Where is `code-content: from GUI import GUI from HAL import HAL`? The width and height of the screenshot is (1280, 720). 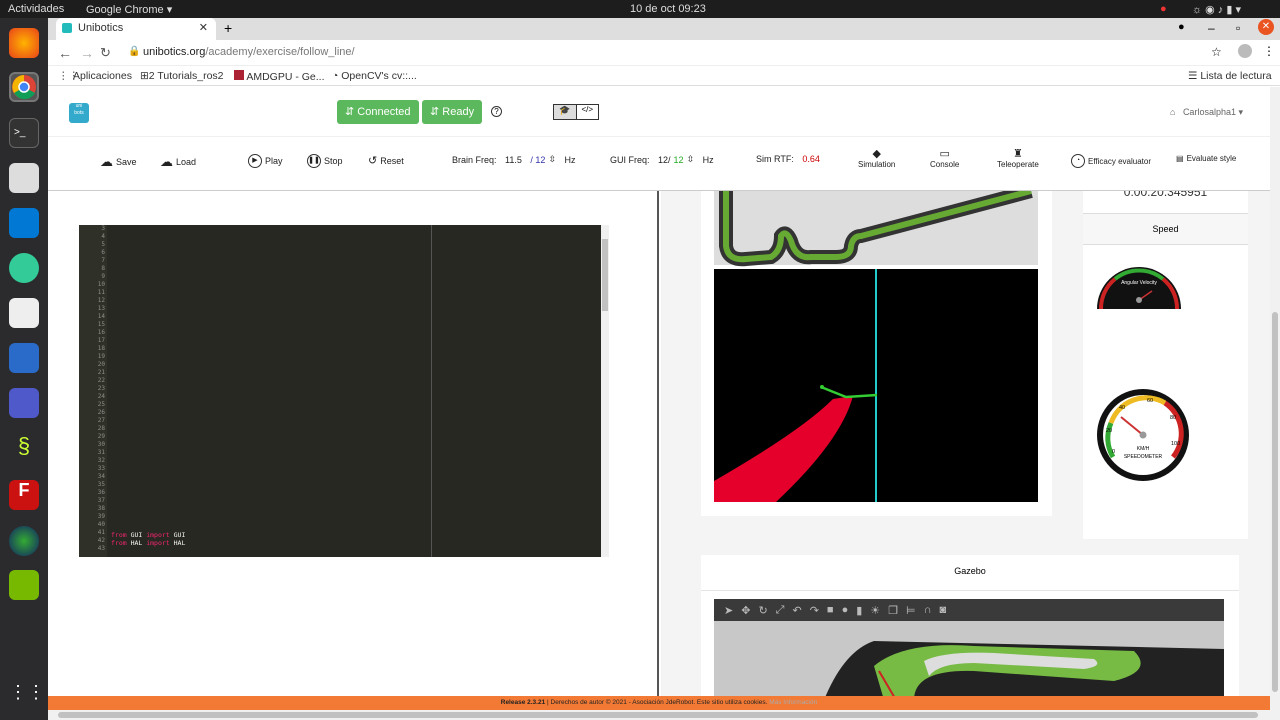 code-content: from GUI import GUI from HAL import HAL is located at coordinates (148, 539).